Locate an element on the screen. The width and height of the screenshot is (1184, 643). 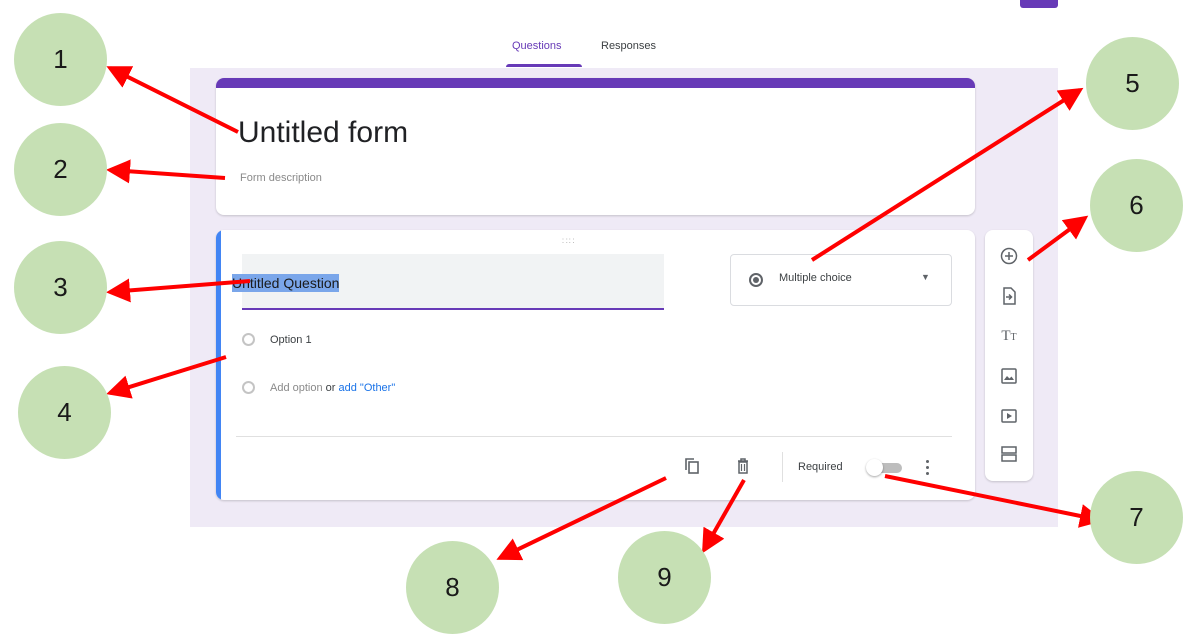
callout-1: 1 is located at coordinates (60, 59).